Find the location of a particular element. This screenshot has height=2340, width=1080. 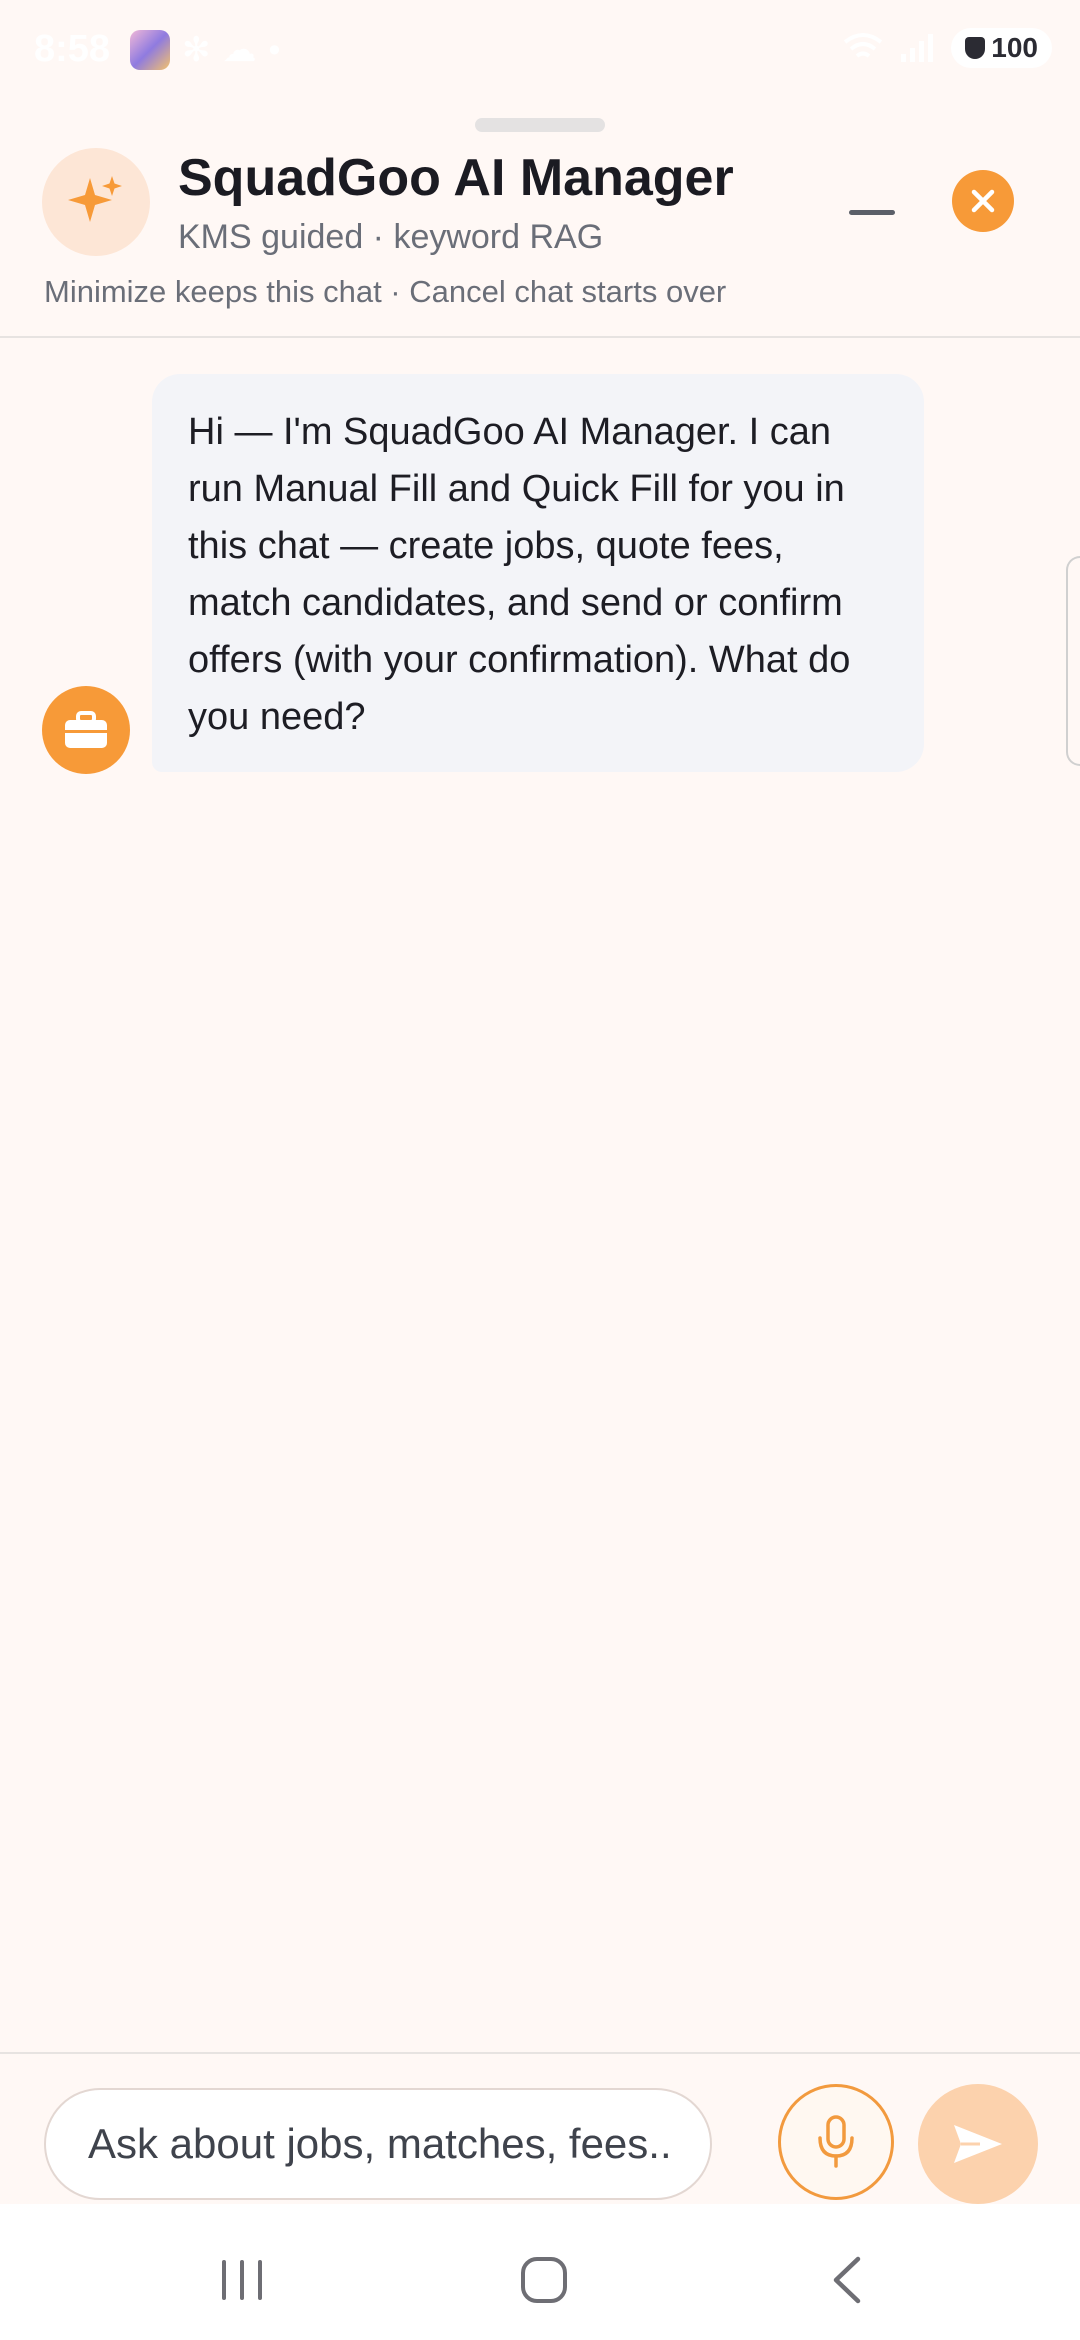

photo-notification-icon is located at coordinates (150, 50).